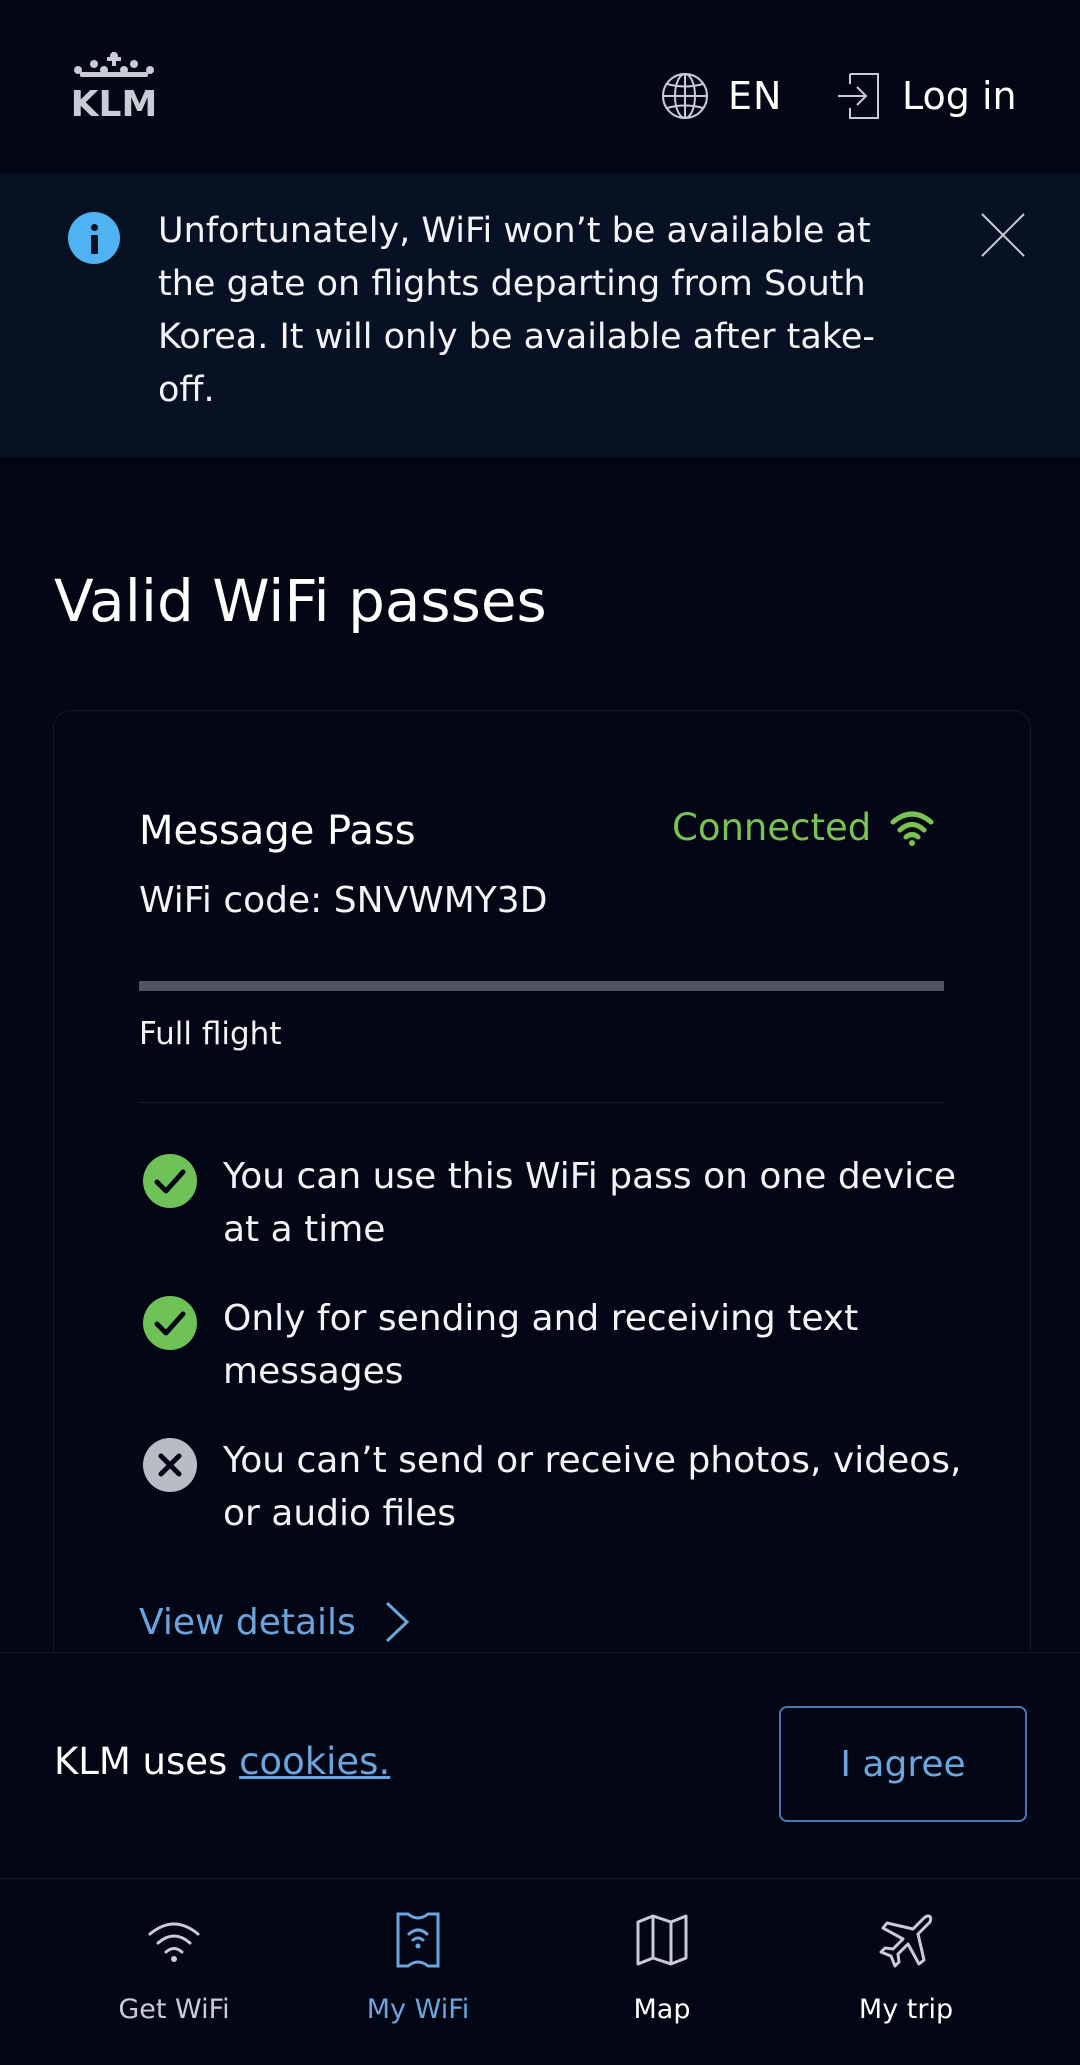  Describe the element at coordinates (541, 1102) in the screenshot. I see `divider` at that location.